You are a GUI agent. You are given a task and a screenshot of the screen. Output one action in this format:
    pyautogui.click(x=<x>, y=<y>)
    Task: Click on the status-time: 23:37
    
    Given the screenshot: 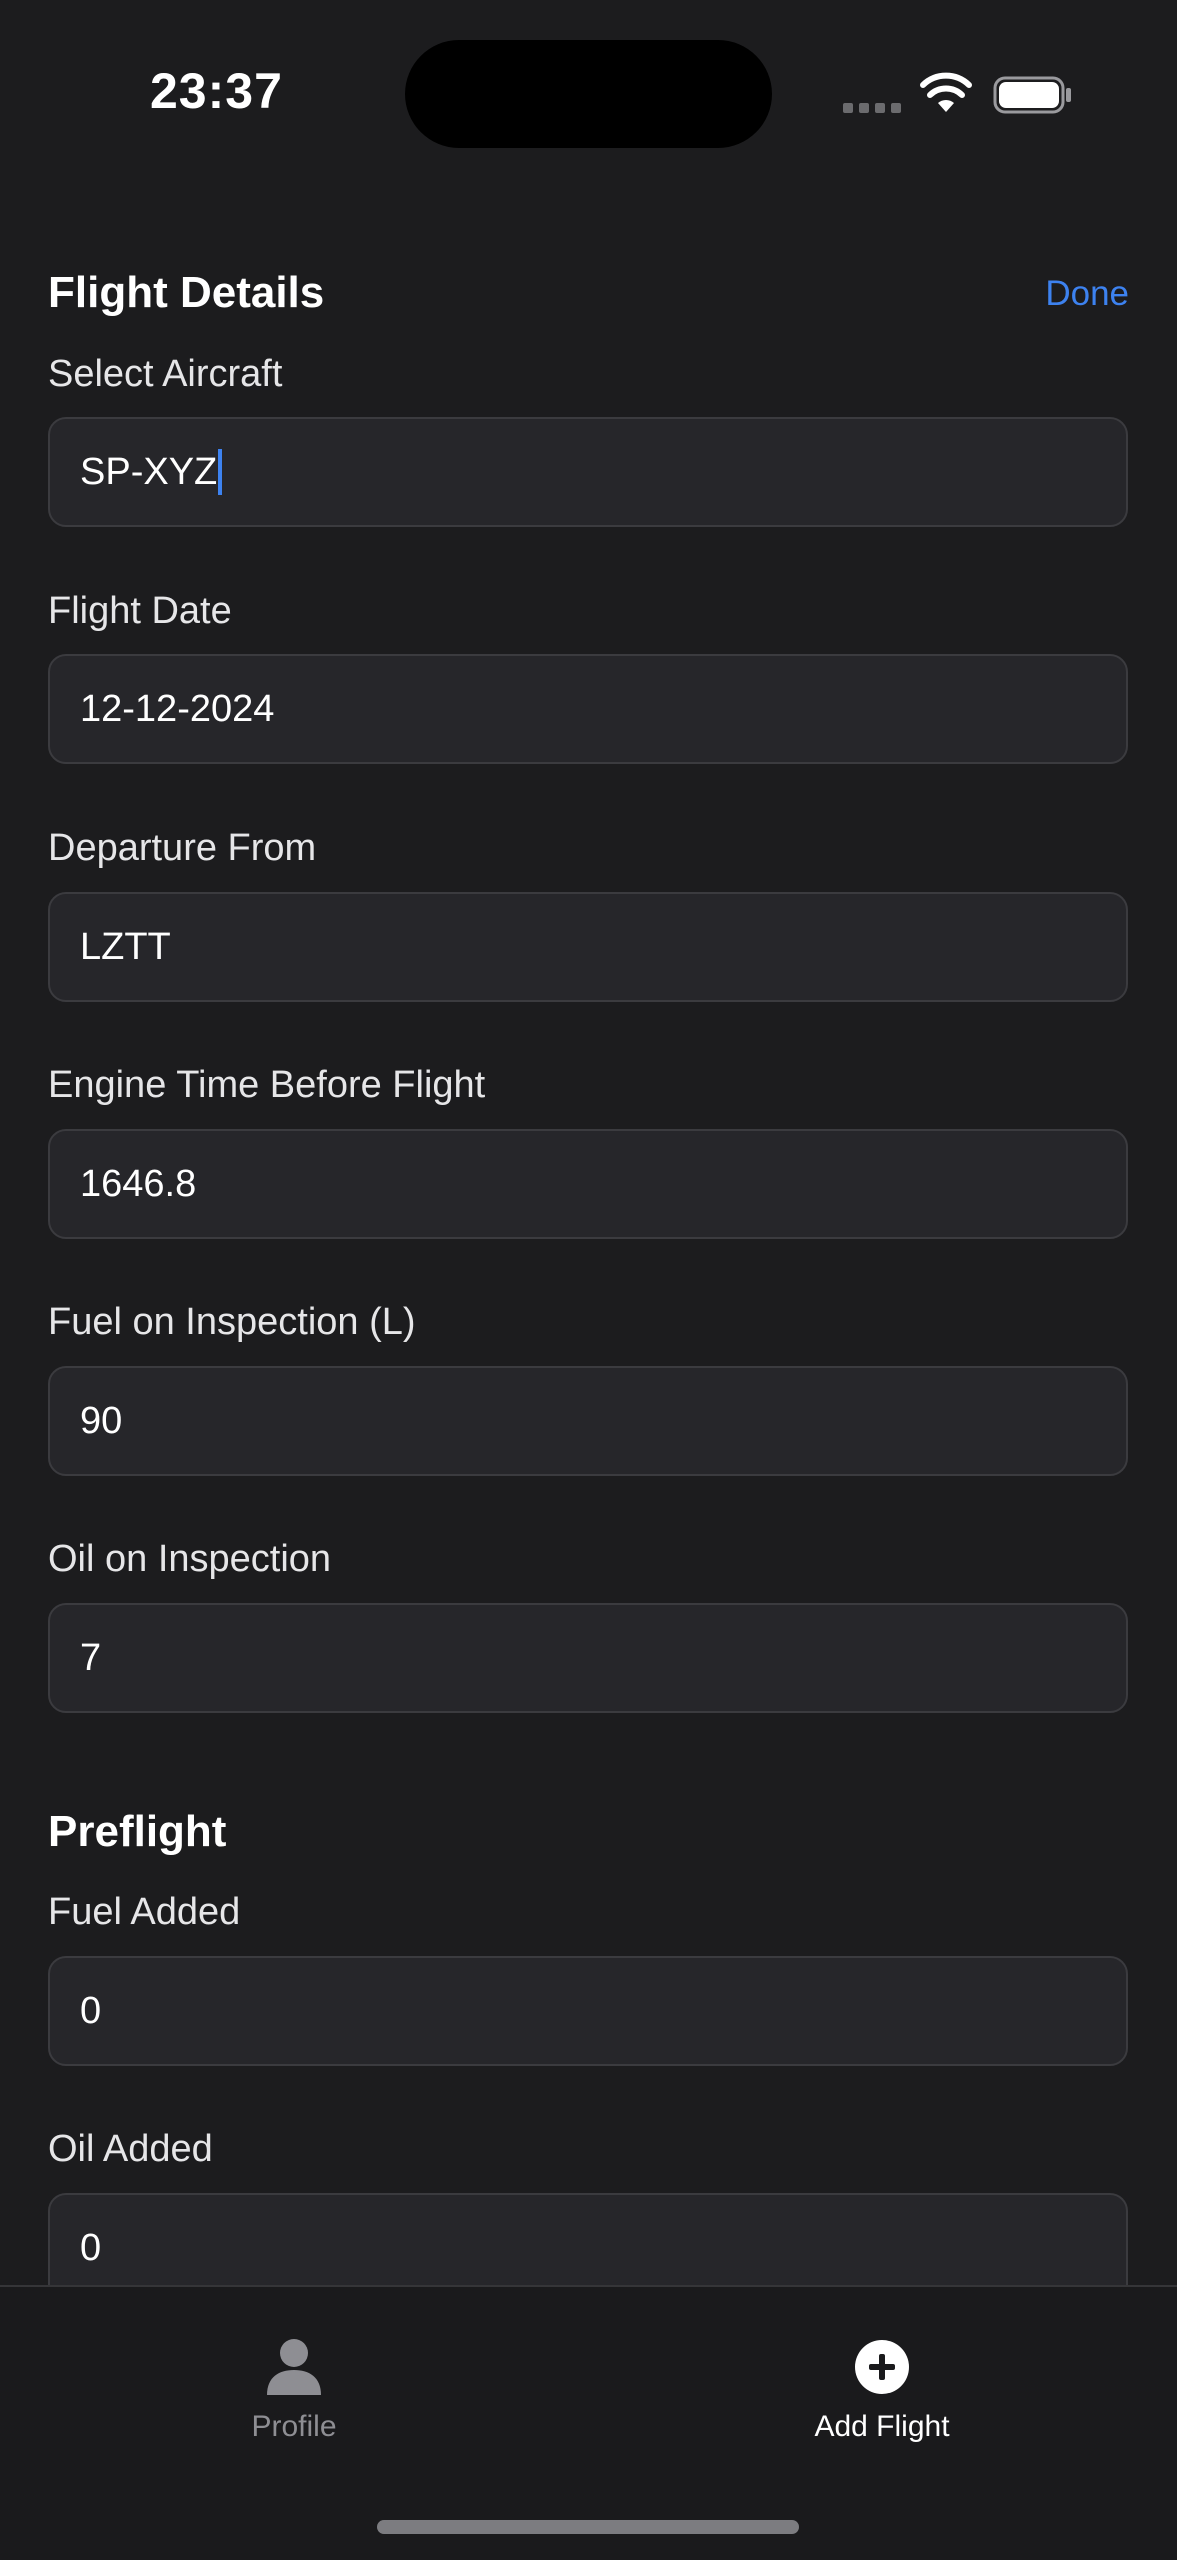 What is the action you would take?
    pyautogui.click(x=216, y=91)
    